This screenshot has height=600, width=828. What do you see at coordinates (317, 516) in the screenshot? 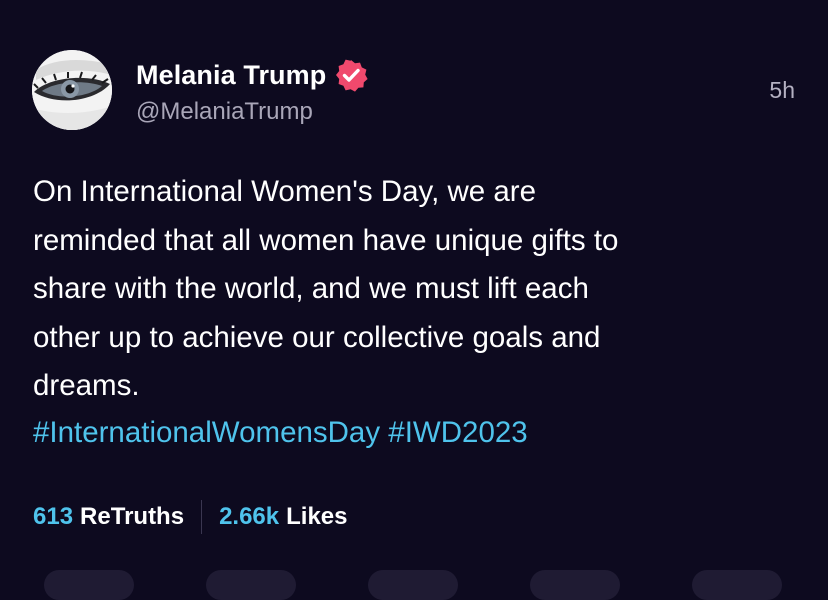
I see `likes-label: Likes` at bounding box center [317, 516].